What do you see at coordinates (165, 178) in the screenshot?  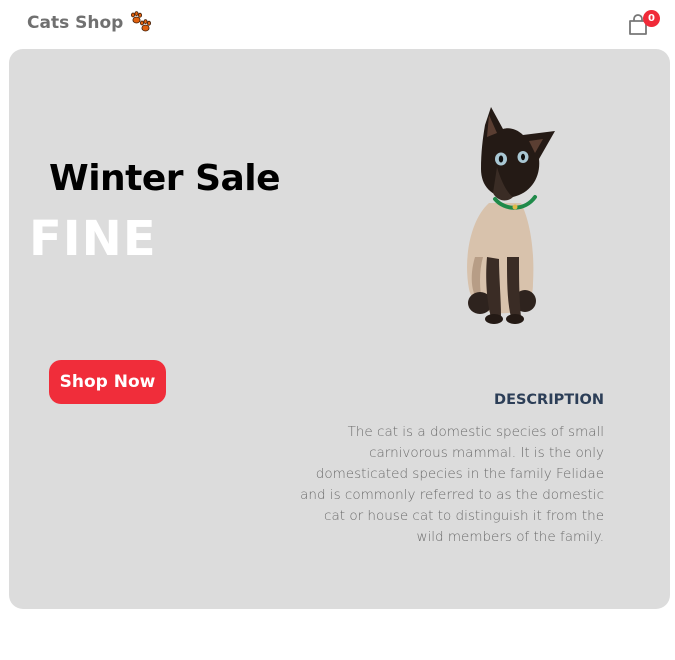 I see `hero-subtitle: Winter Sale` at bounding box center [165, 178].